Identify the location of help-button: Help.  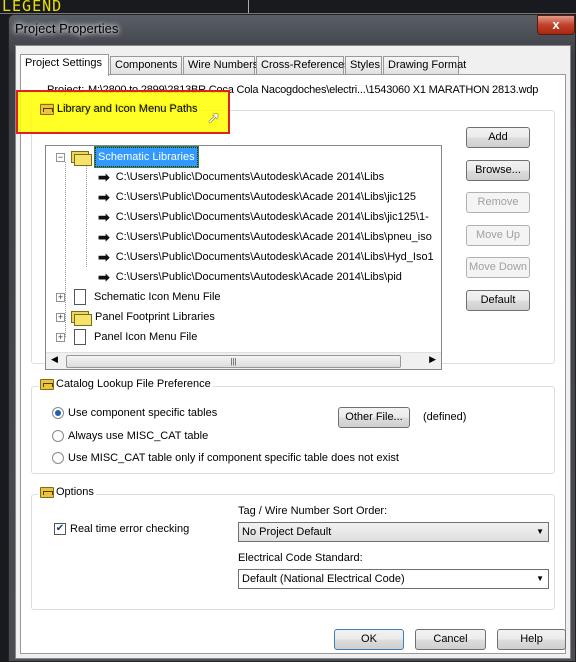
(531, 639).